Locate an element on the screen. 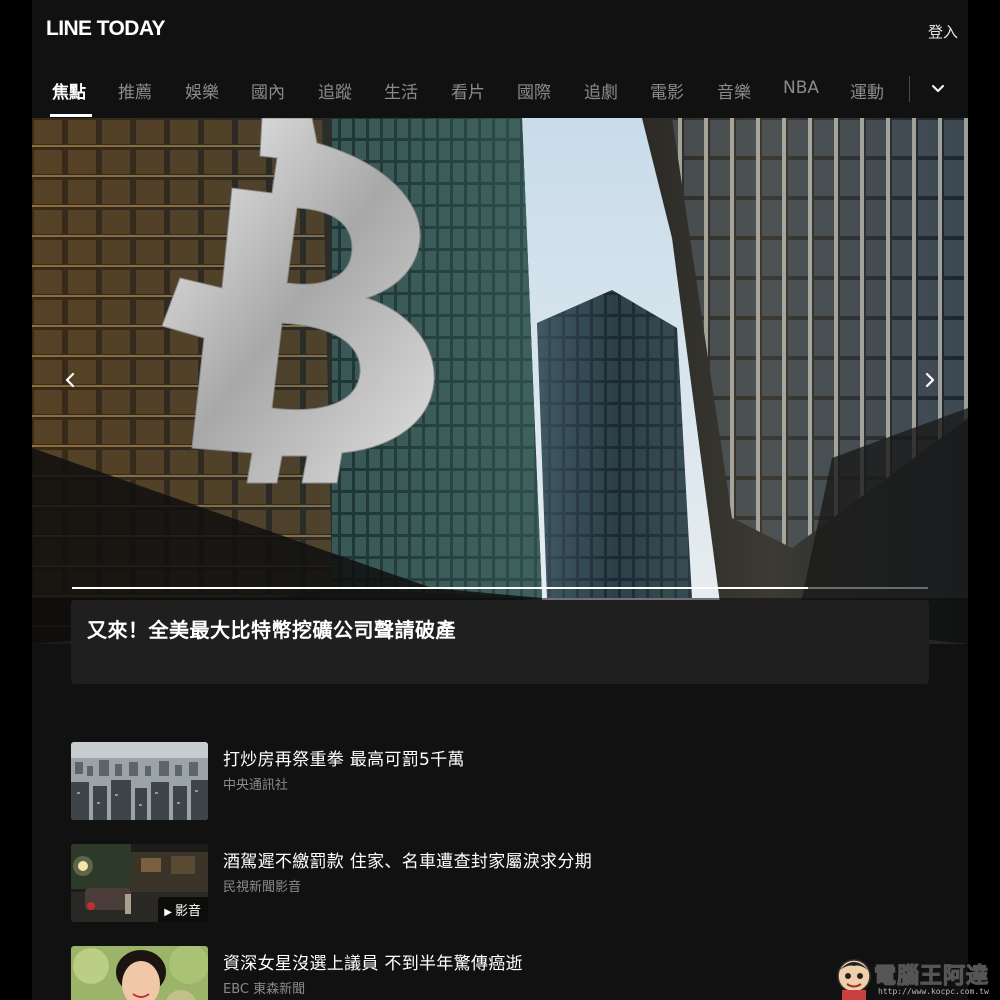  tab-drama: 追劇 is located at coordinates (601, 90).